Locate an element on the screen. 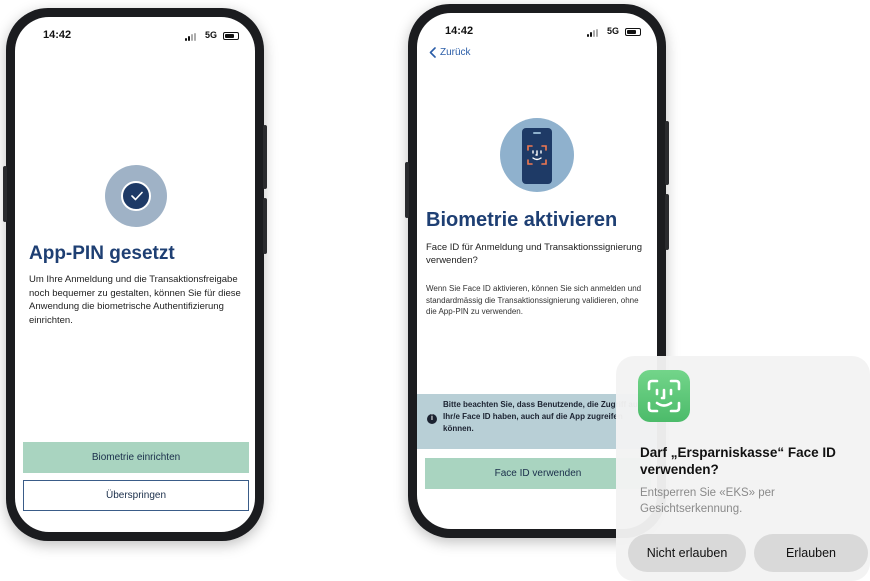 The height and width of the screenshot is (581, 870). biometrics-illustration is located at coordinates (537, 155).